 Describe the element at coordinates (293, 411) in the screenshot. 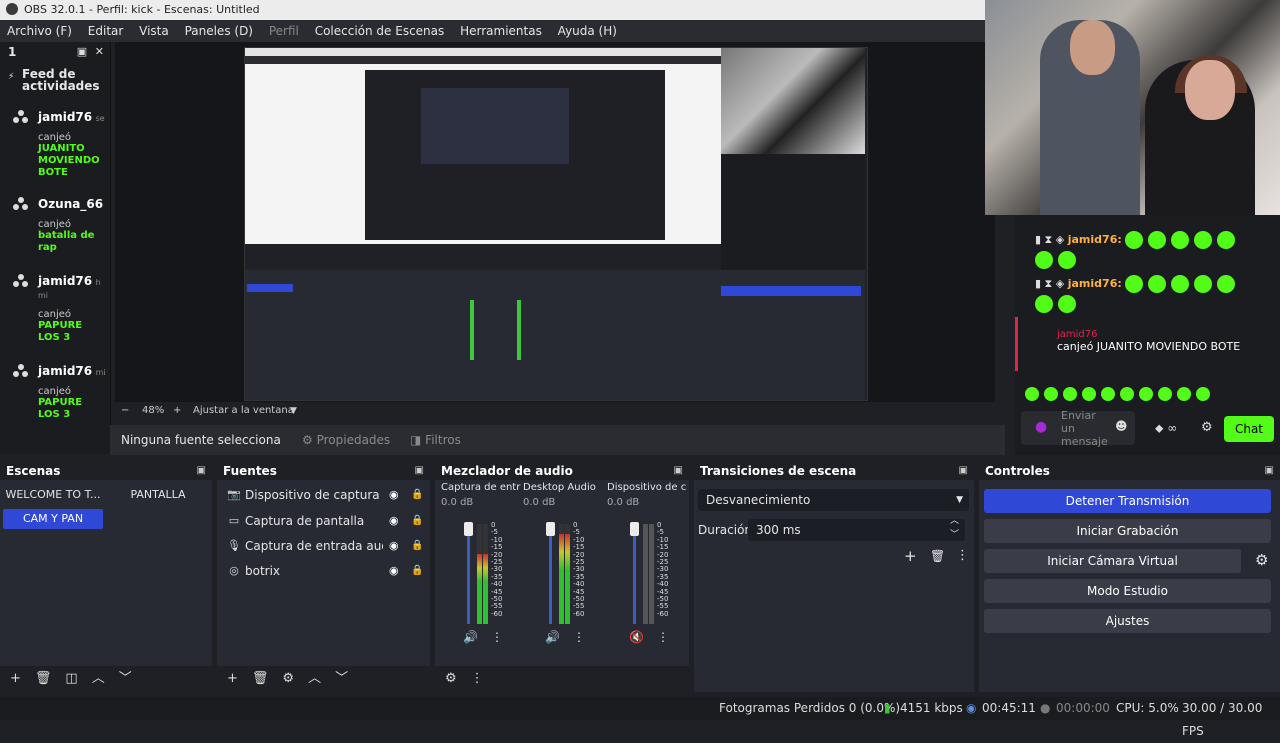

I see `chevron-down-icon: ▼` at that location.